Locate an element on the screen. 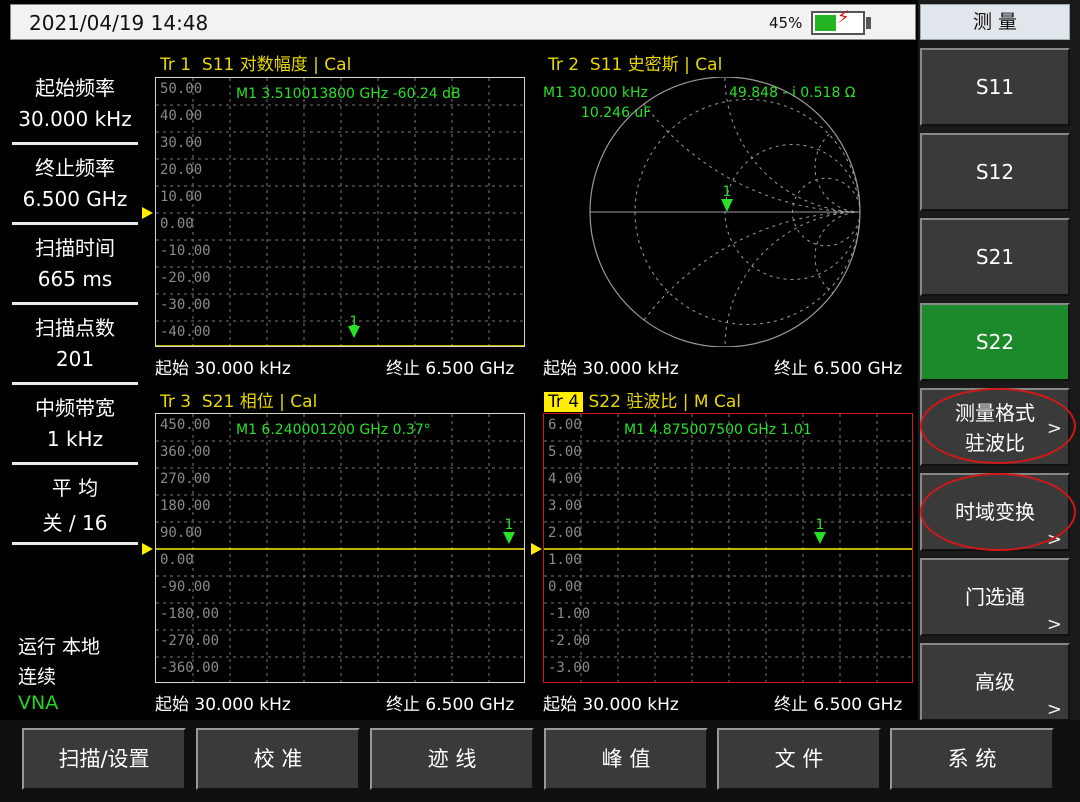  y-tick-label: -40.00 is located at coordinates (185, 332).